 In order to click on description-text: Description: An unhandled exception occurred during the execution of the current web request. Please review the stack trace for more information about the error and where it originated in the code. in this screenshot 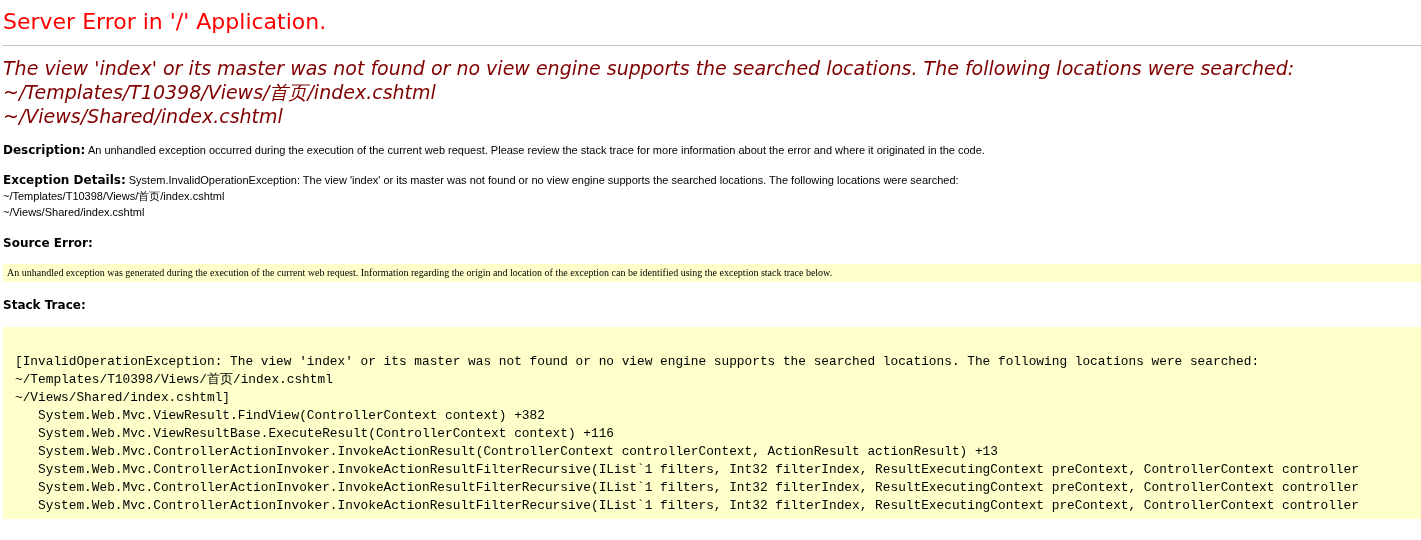, I will do `click(494, 150)`.